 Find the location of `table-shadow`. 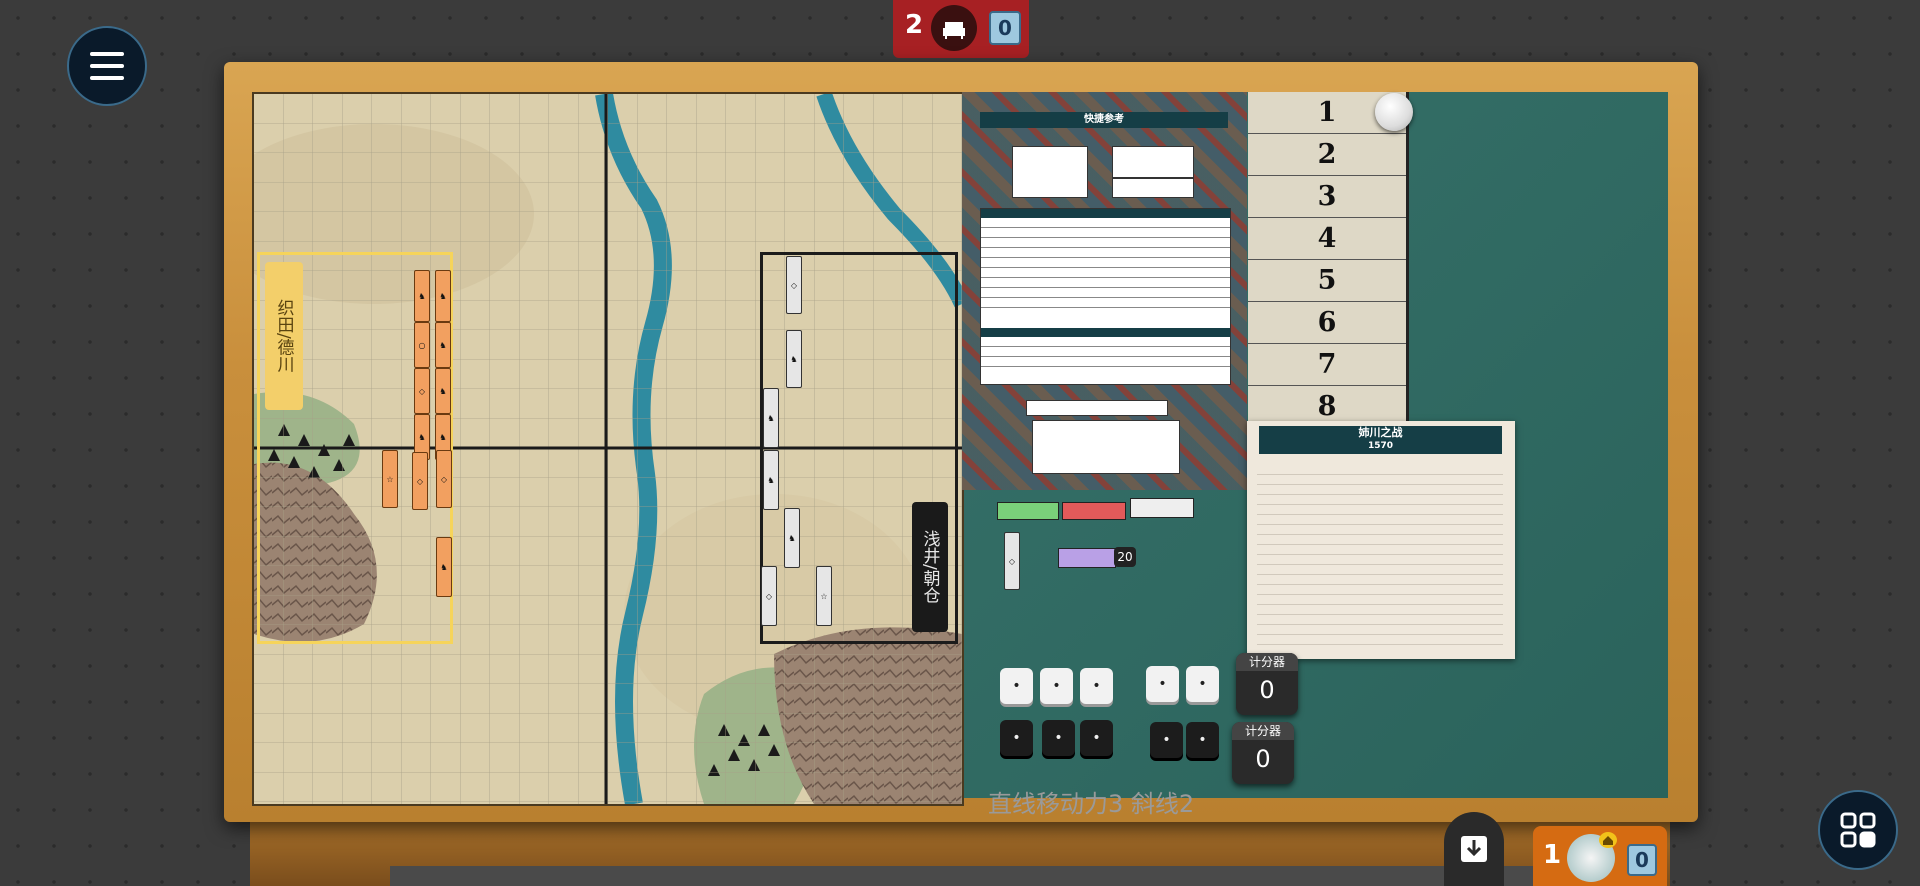

table-shadow is located at coordinates (965, 876).